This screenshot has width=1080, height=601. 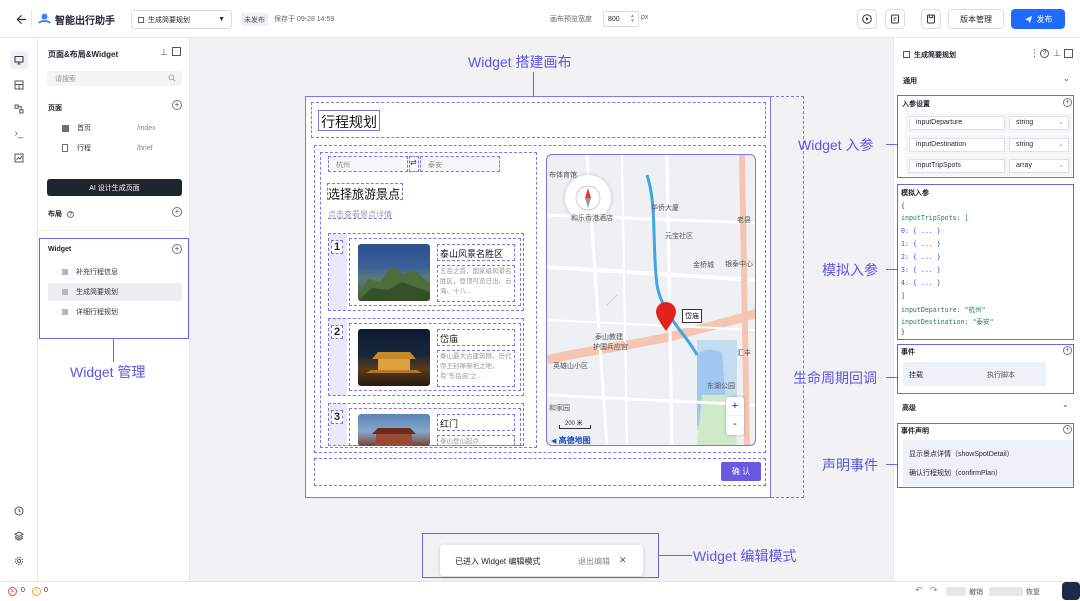 What do you see at coordinates (891, 144) in the screenshot?
I see `input-params-annotation-line` at bounding box center [891, 144].